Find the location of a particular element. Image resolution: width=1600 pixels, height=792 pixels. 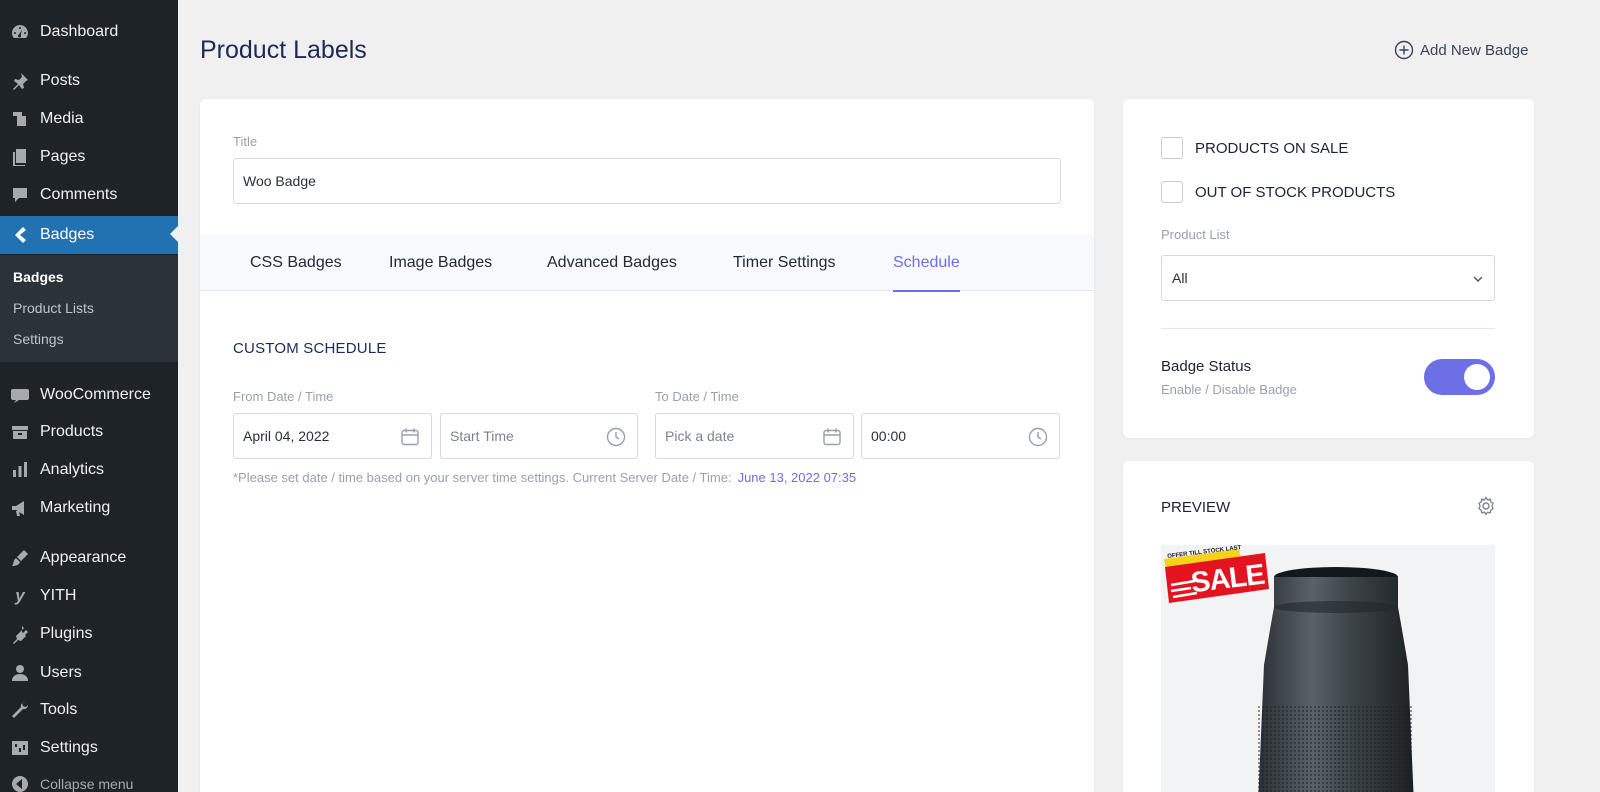

menu-label: Comments is located at coordinates (79, 194).